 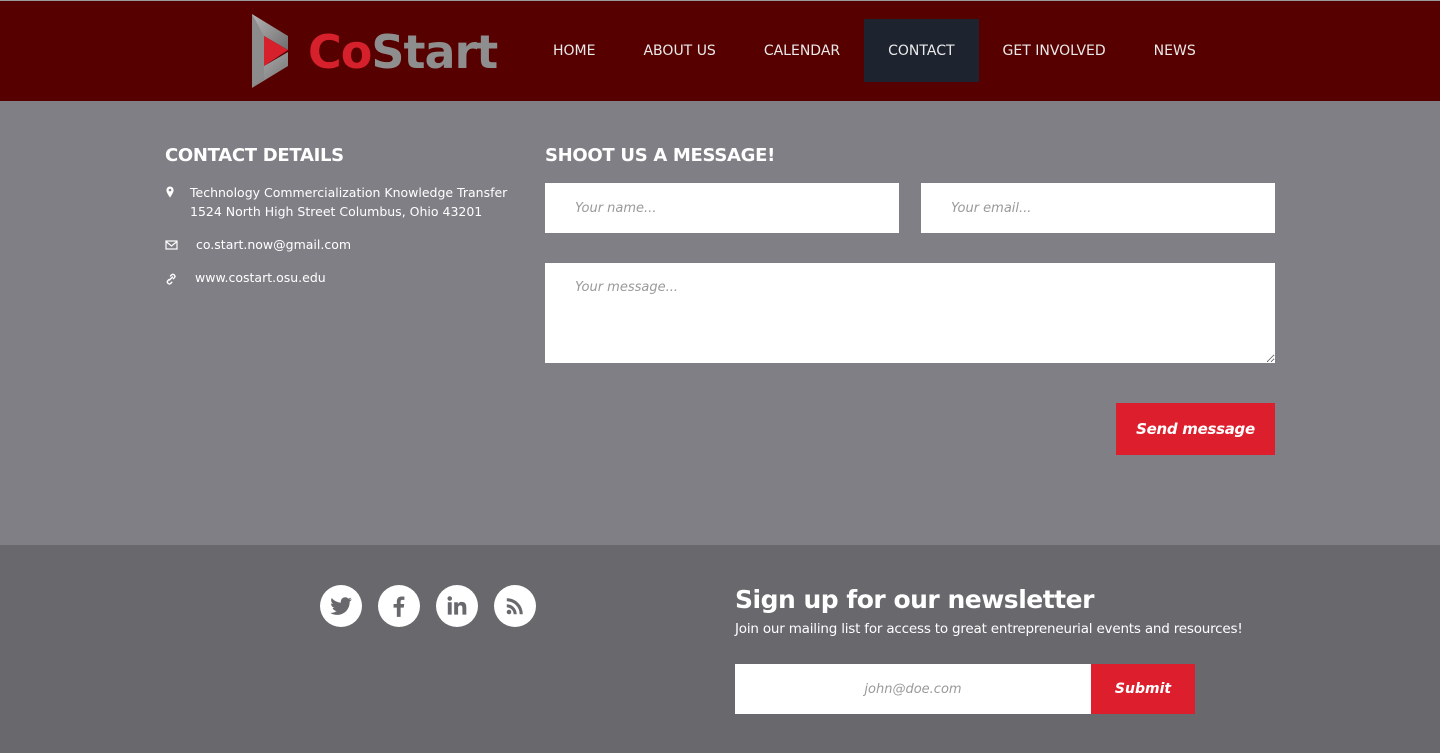 I want to click on rss-icon, so click(x=514, y=606).